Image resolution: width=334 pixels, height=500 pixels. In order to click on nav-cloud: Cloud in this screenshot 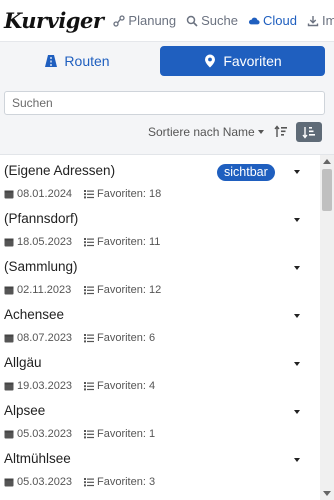, I will do `click(272, 20)`.